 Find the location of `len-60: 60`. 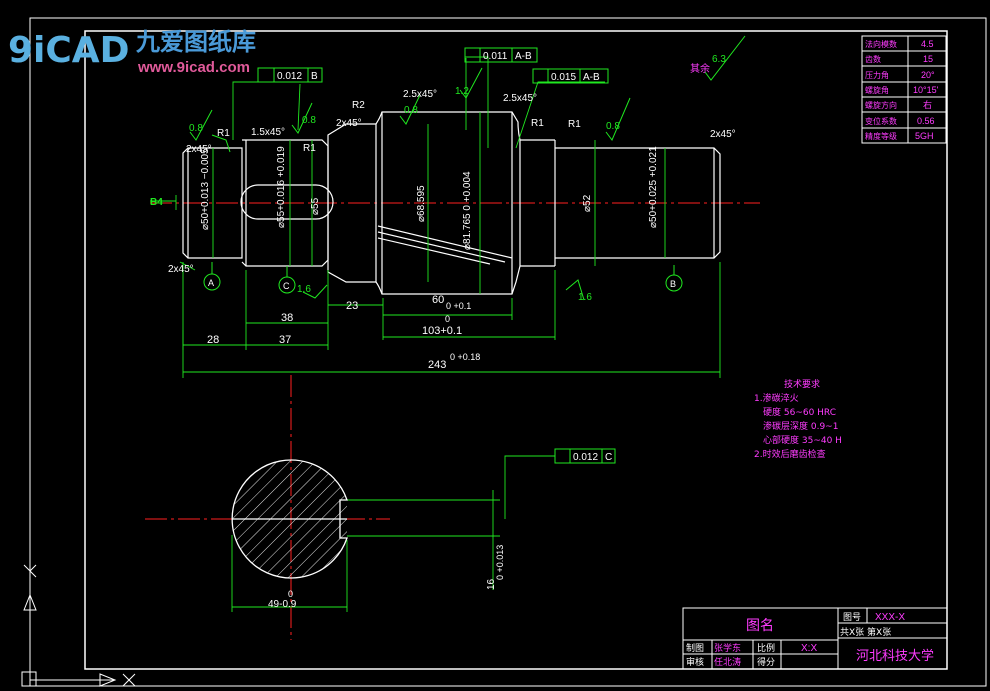

len-60: 60 is located at coordinates (438, 300).